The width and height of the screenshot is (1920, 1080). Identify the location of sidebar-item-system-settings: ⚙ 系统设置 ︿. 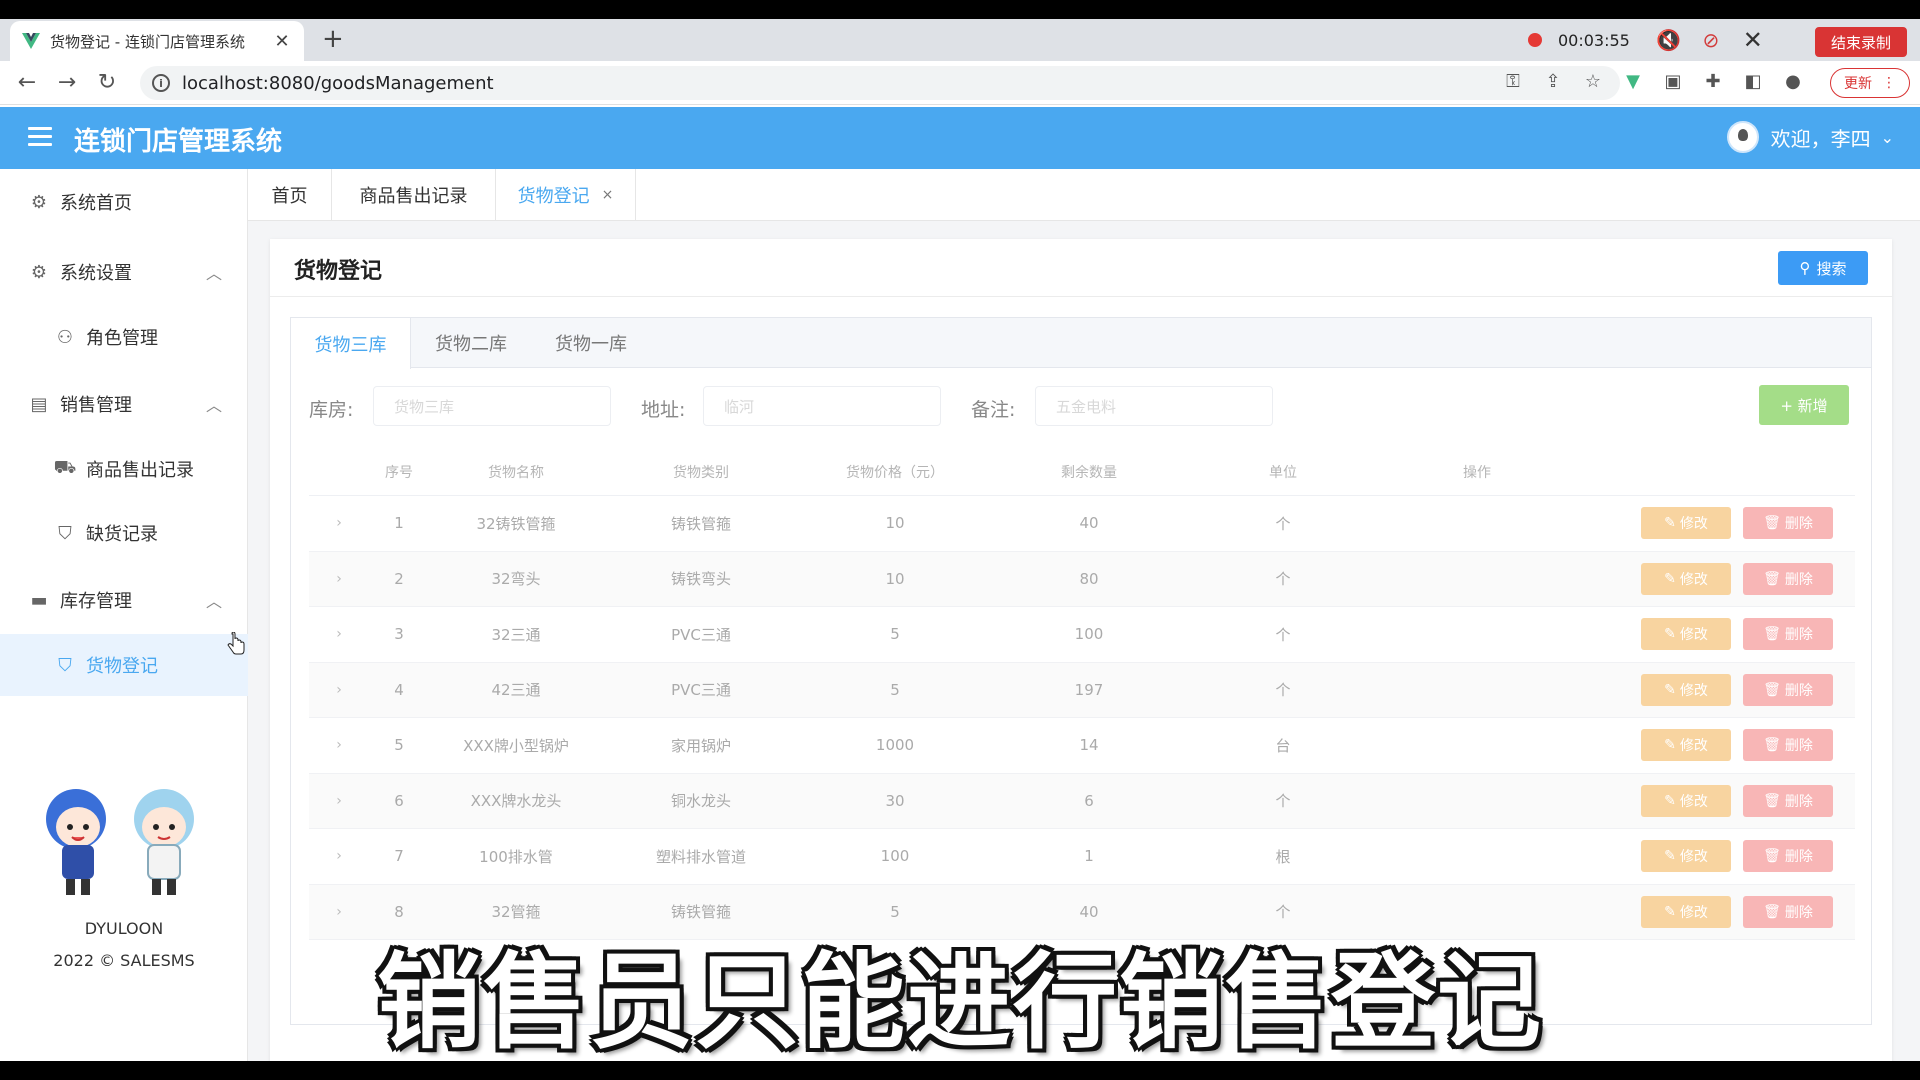
(124, 272).